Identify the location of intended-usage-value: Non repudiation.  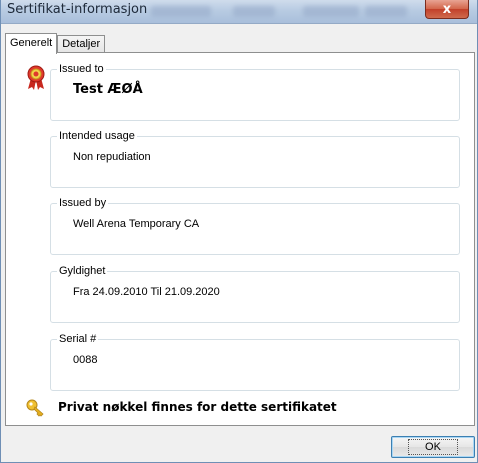
(112, 157).